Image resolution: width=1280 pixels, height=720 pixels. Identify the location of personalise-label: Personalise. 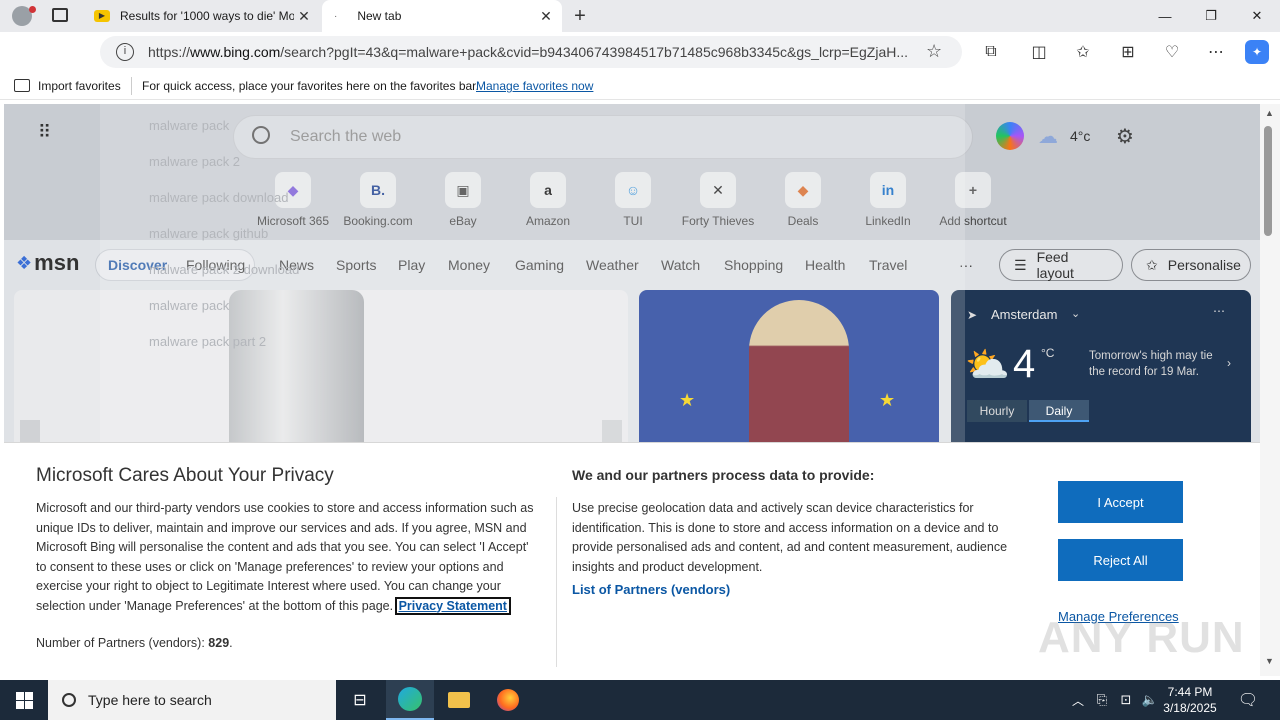
(1204, 265).